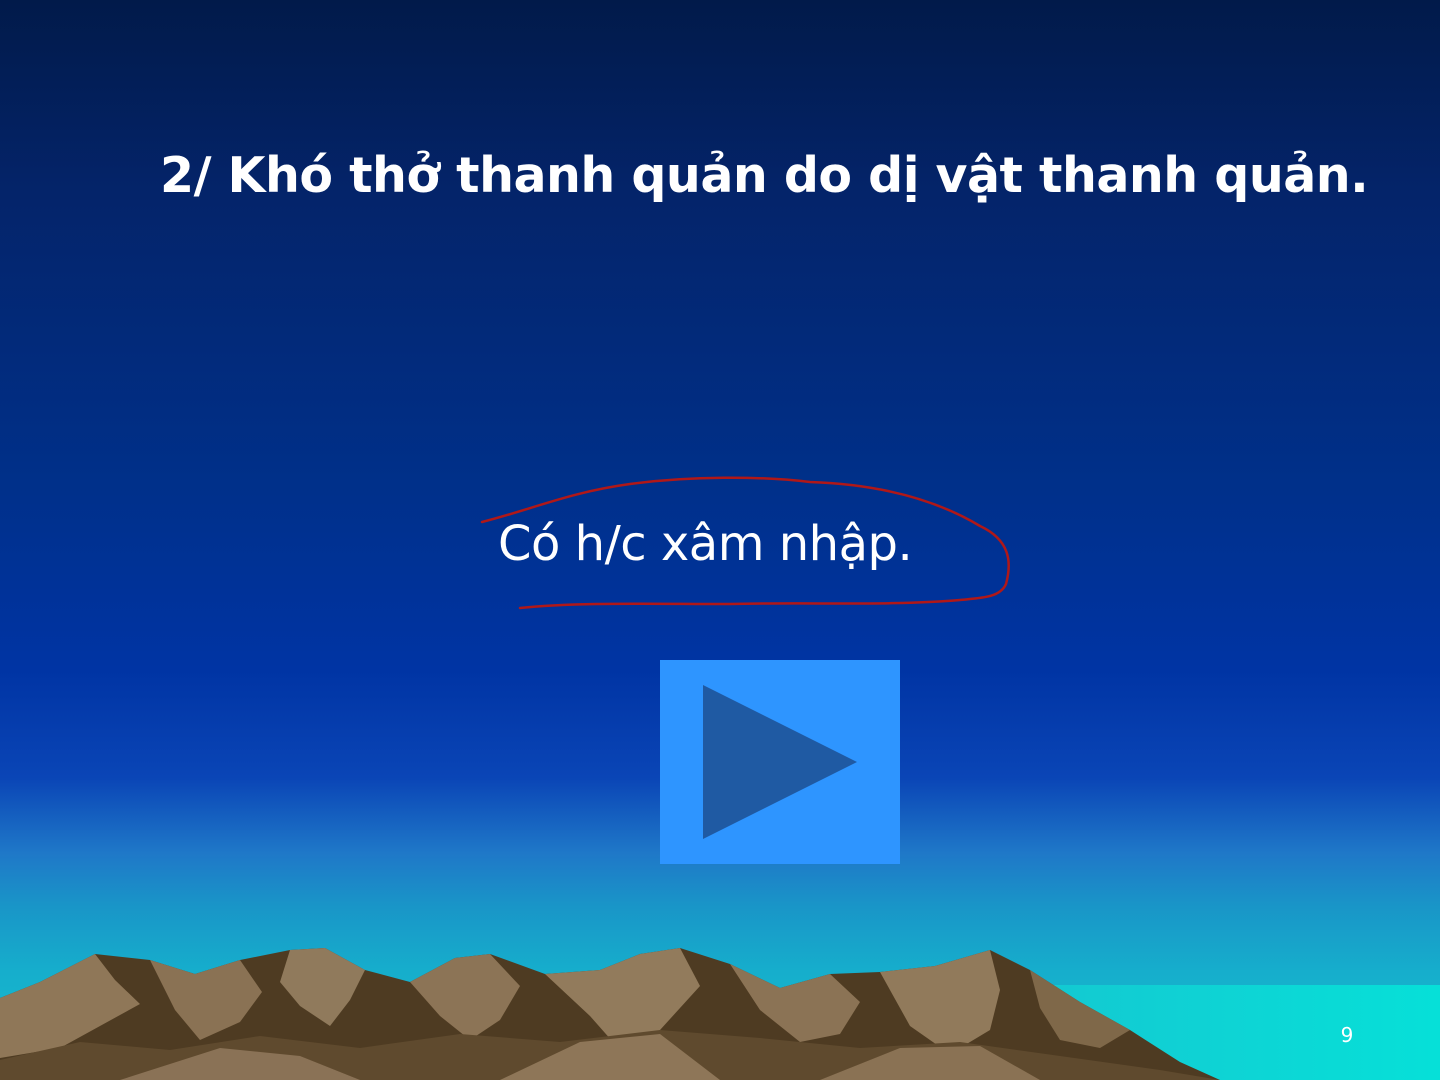 This screenshot has height=1080, width=1440. Describe the element at coordinates (1347, 1035) in the screenshot. I see `slide-number: 9` at that location.